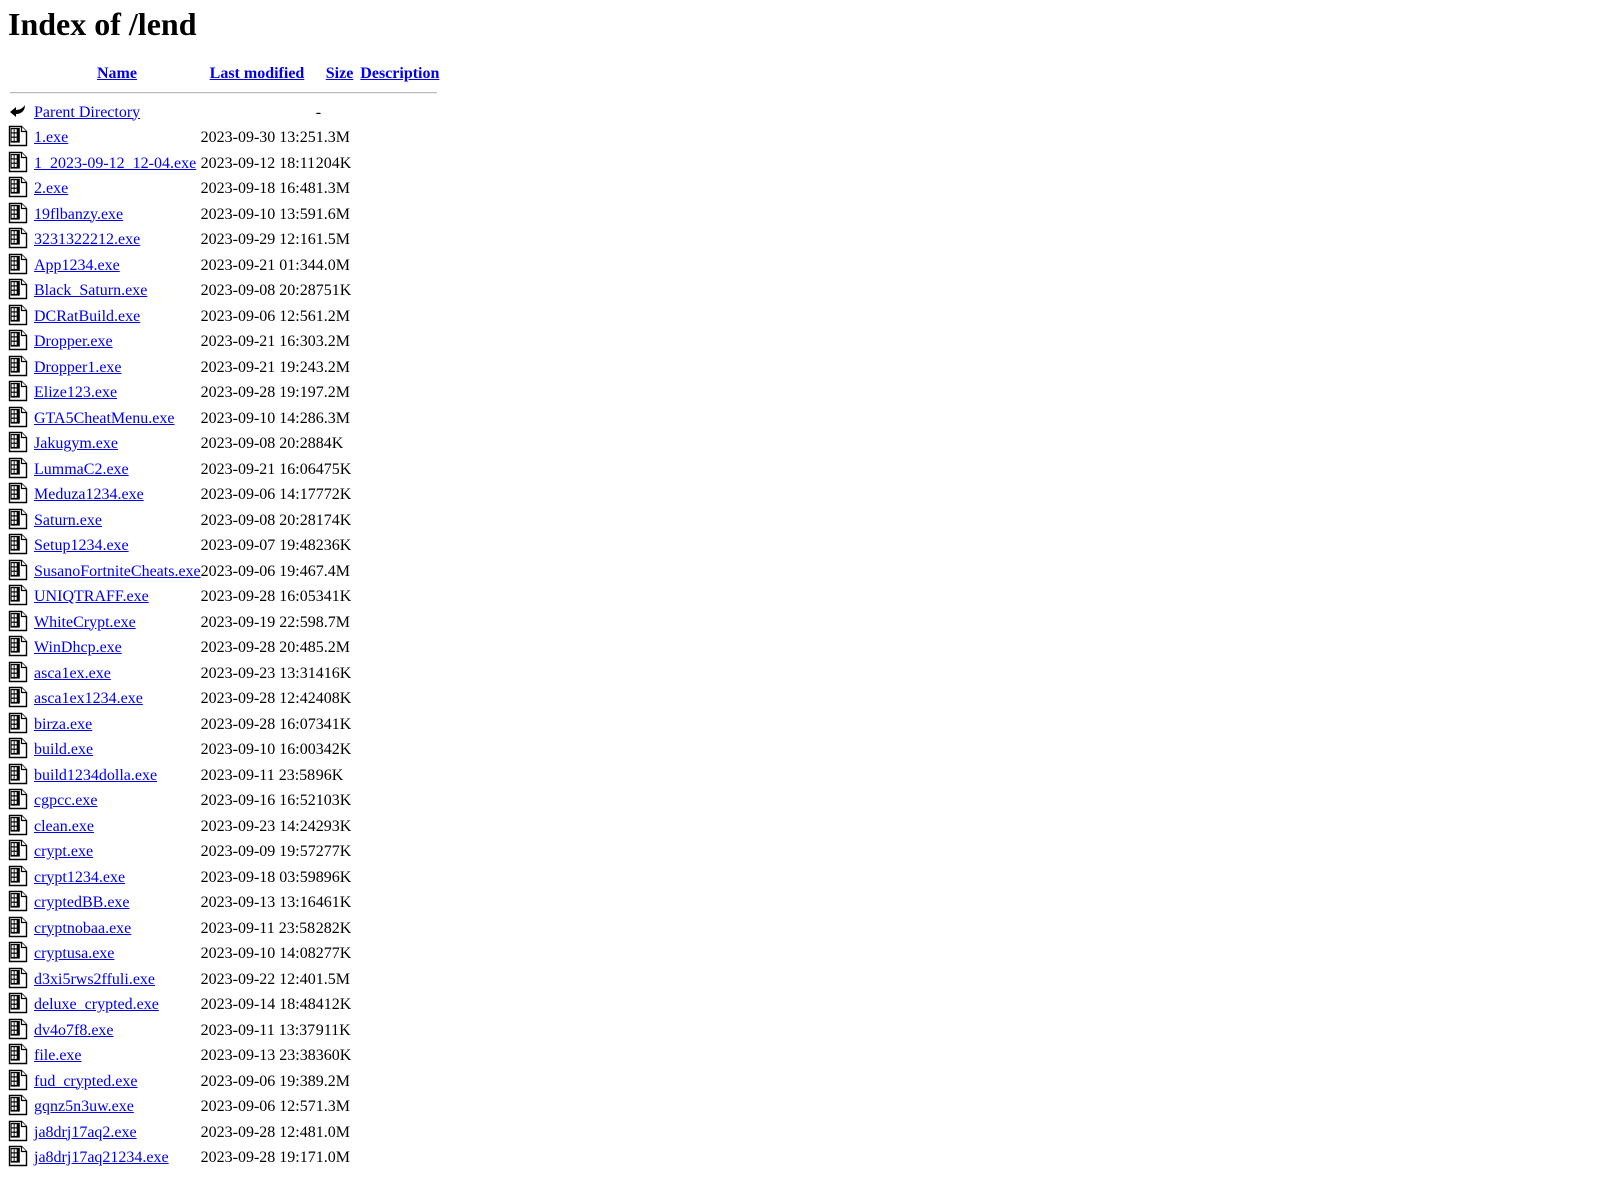 The height and width of the screenshot is (1200, 1600). Describe the element at coordinates (223, 674) in the screenshot. I see `table-row: asca1ex.exe 2023-09-23 13:31 416K` at that location.